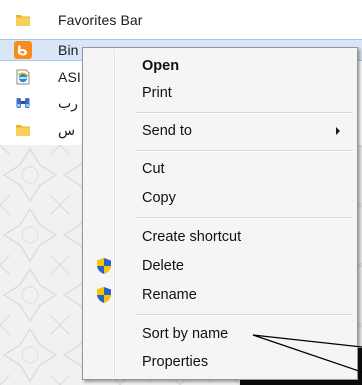 Image resolution: width=362 pixels, height=385 pixels. What do you see at coordinates (67, 129) in the screenshot?
I see `favorites-item-label: س` at bounding box center [67, 129].